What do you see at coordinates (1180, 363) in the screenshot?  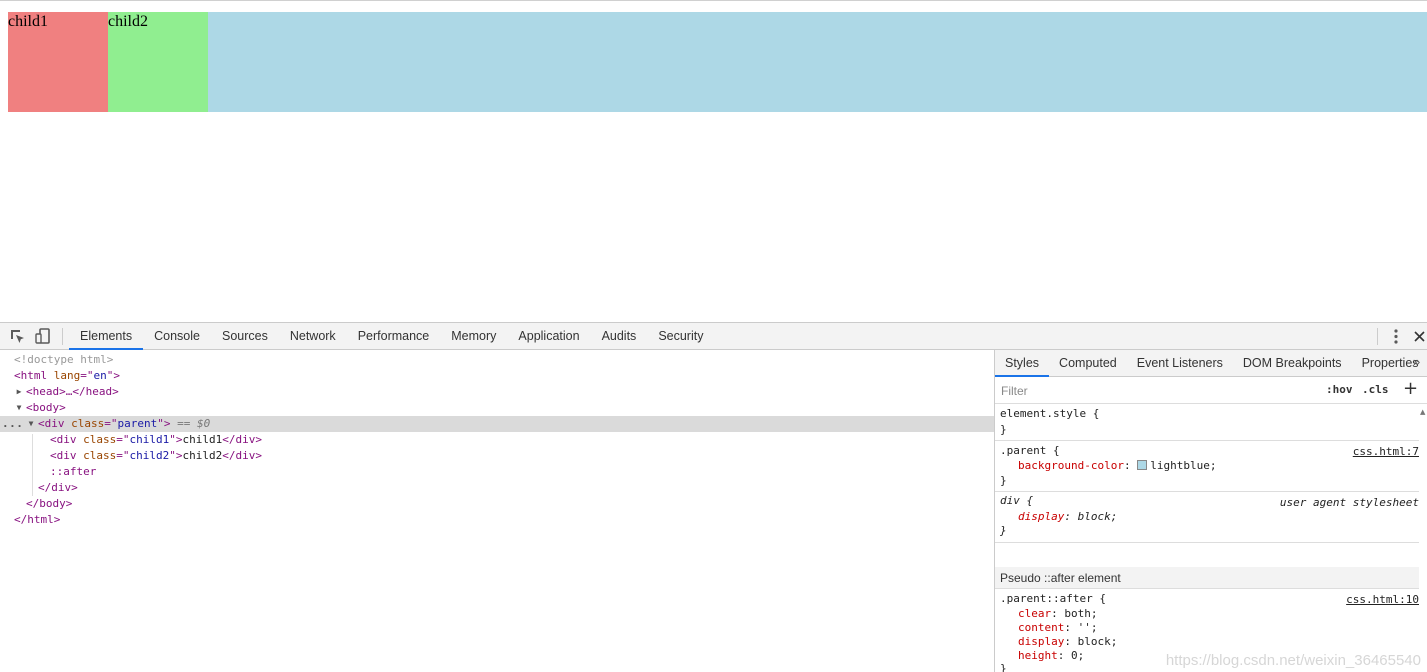 I see `tab-event-listeners: Event Listeners` at bounding box center [1180, 363].